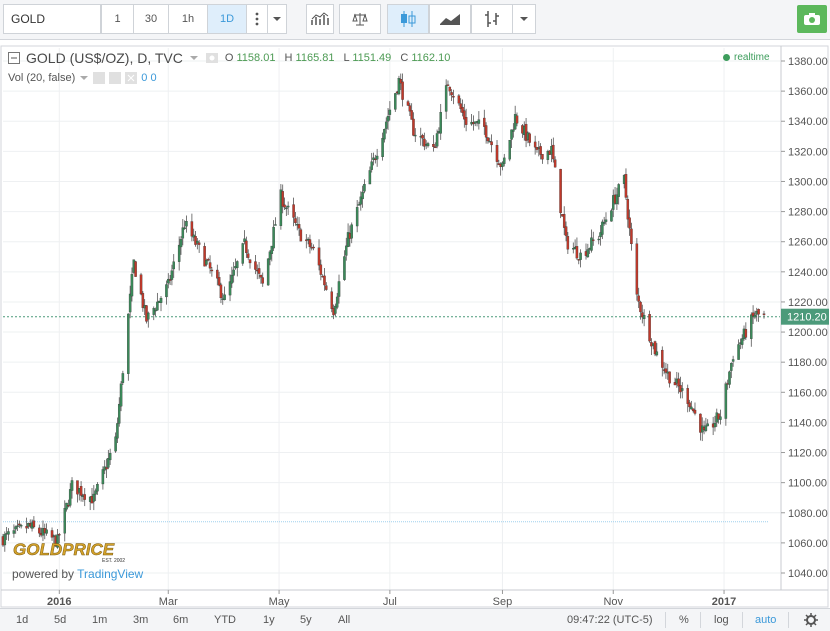 The height and width of the screenshot is (631, 830). Describe the element at coordinates (180, 620) in the screenshot. I see `range-6m: 6m` at that location.